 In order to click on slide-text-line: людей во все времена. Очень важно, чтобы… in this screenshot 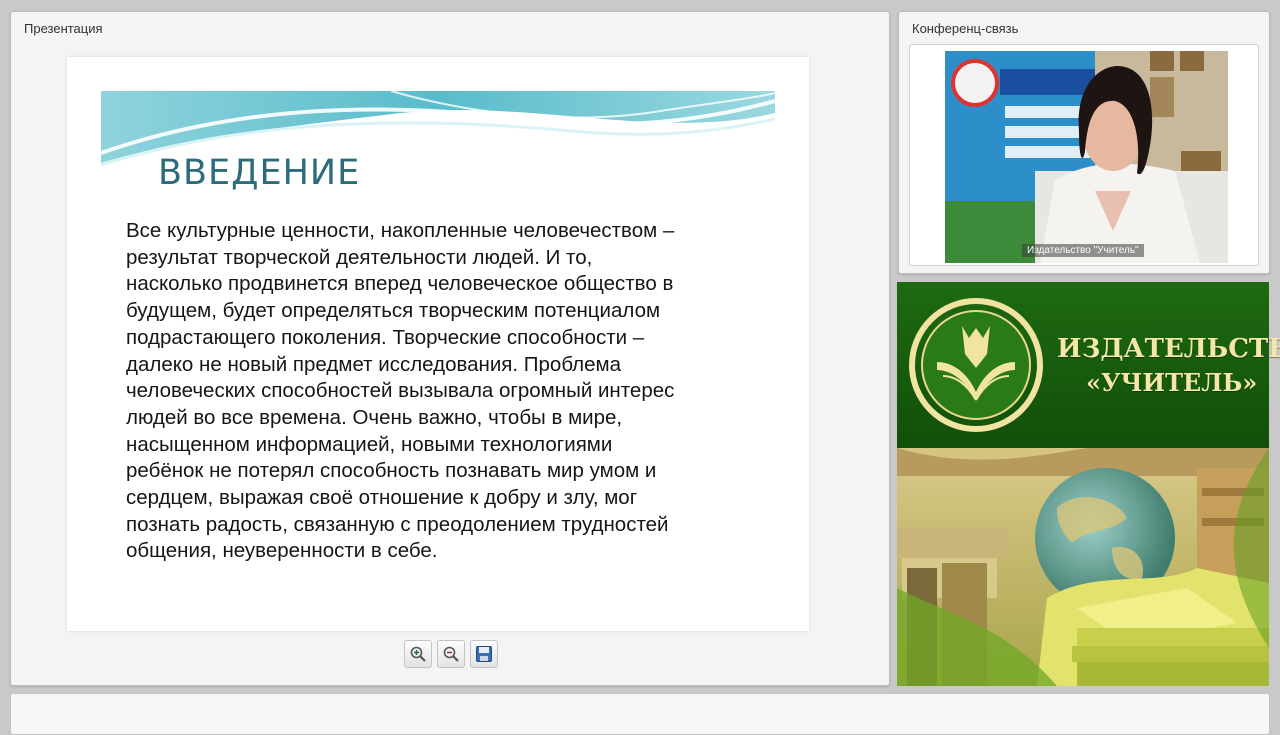, I will do `click(374, 417)`.